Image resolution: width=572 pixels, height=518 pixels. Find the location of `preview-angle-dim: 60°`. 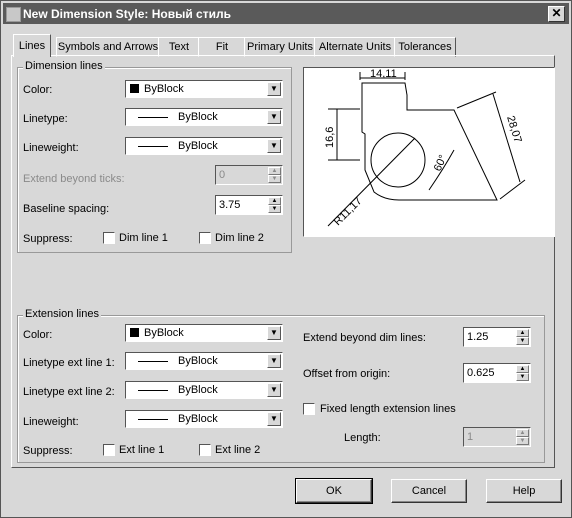

preview-angle-dim: 60° is located at coordinates (441, 163).